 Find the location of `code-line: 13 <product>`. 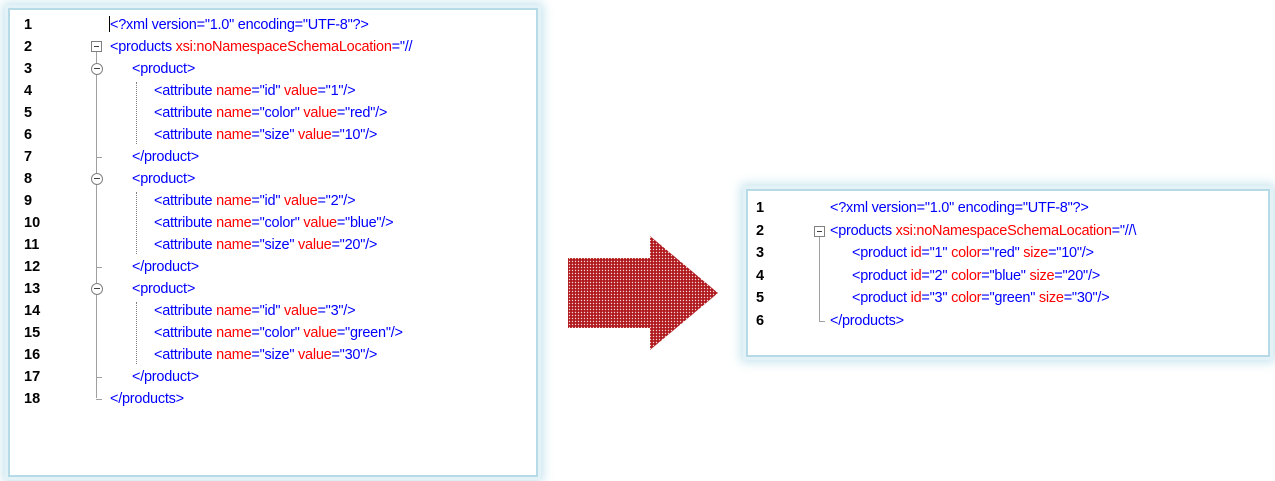

code-line: 13 <product> is located at coordinates (273, 289).